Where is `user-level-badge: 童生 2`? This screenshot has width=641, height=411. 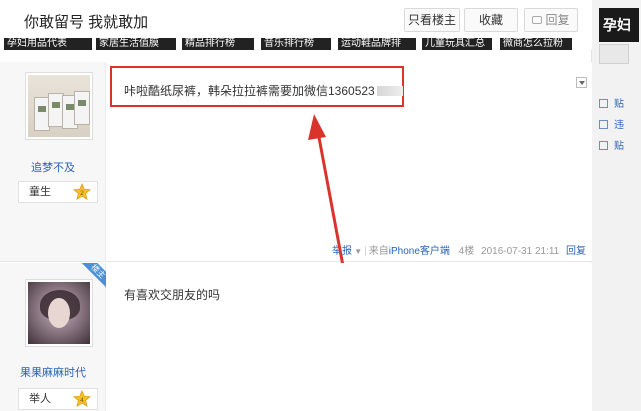
user-level-badge: 童生 2 is located at coordinates (58, 192).